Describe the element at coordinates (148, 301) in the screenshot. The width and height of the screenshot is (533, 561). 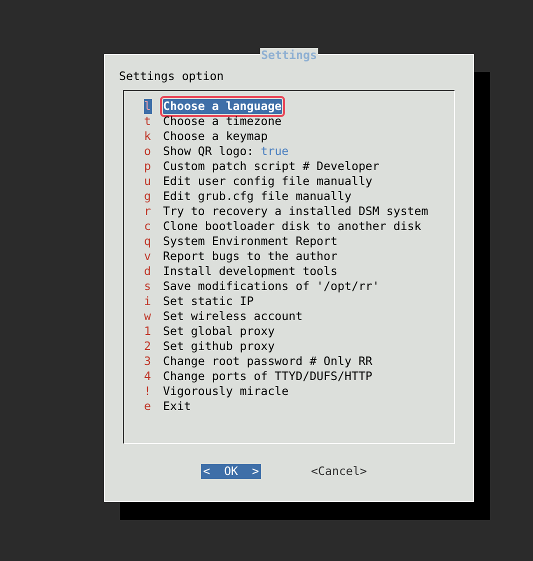
I see `hotkey-text: i` at that location.